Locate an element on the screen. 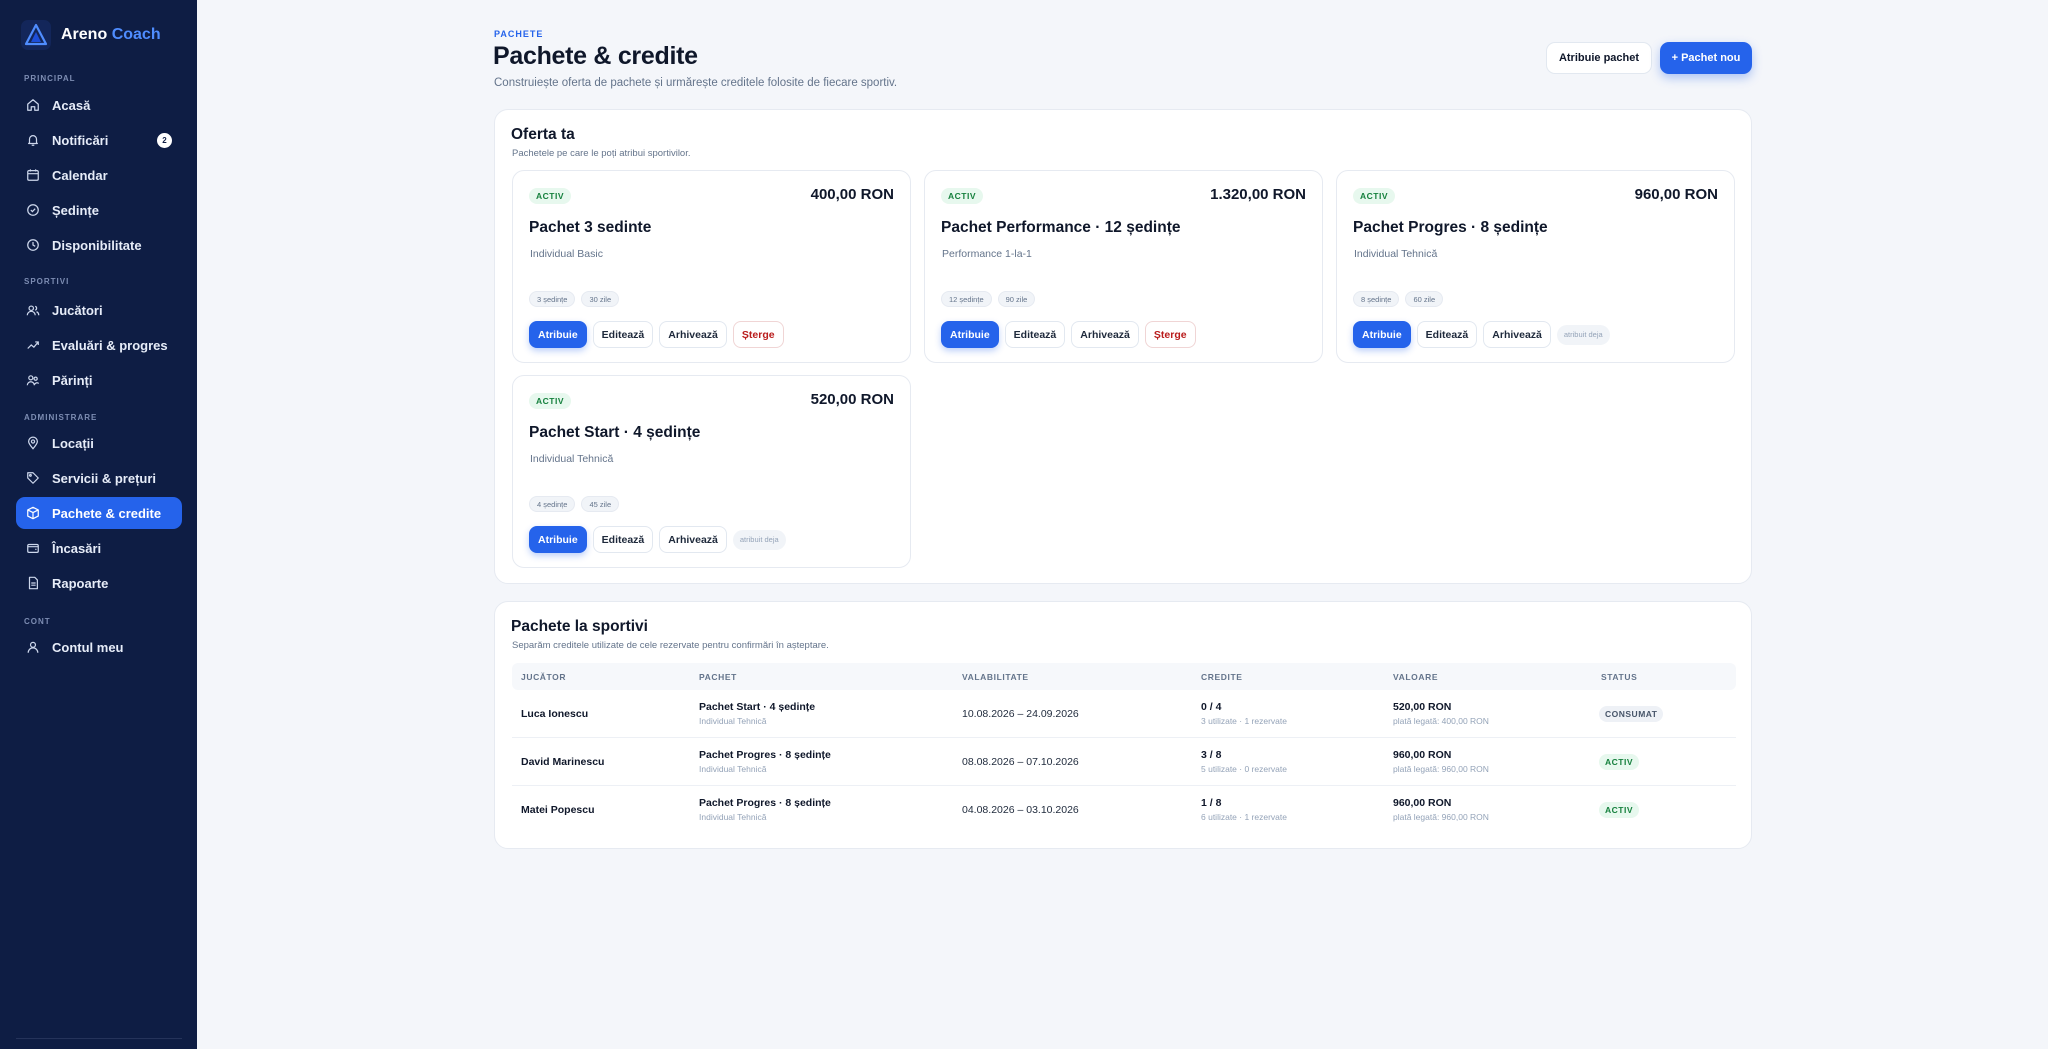  sidebar-item-acasa: Acasă is located at coordinates (99, 105).